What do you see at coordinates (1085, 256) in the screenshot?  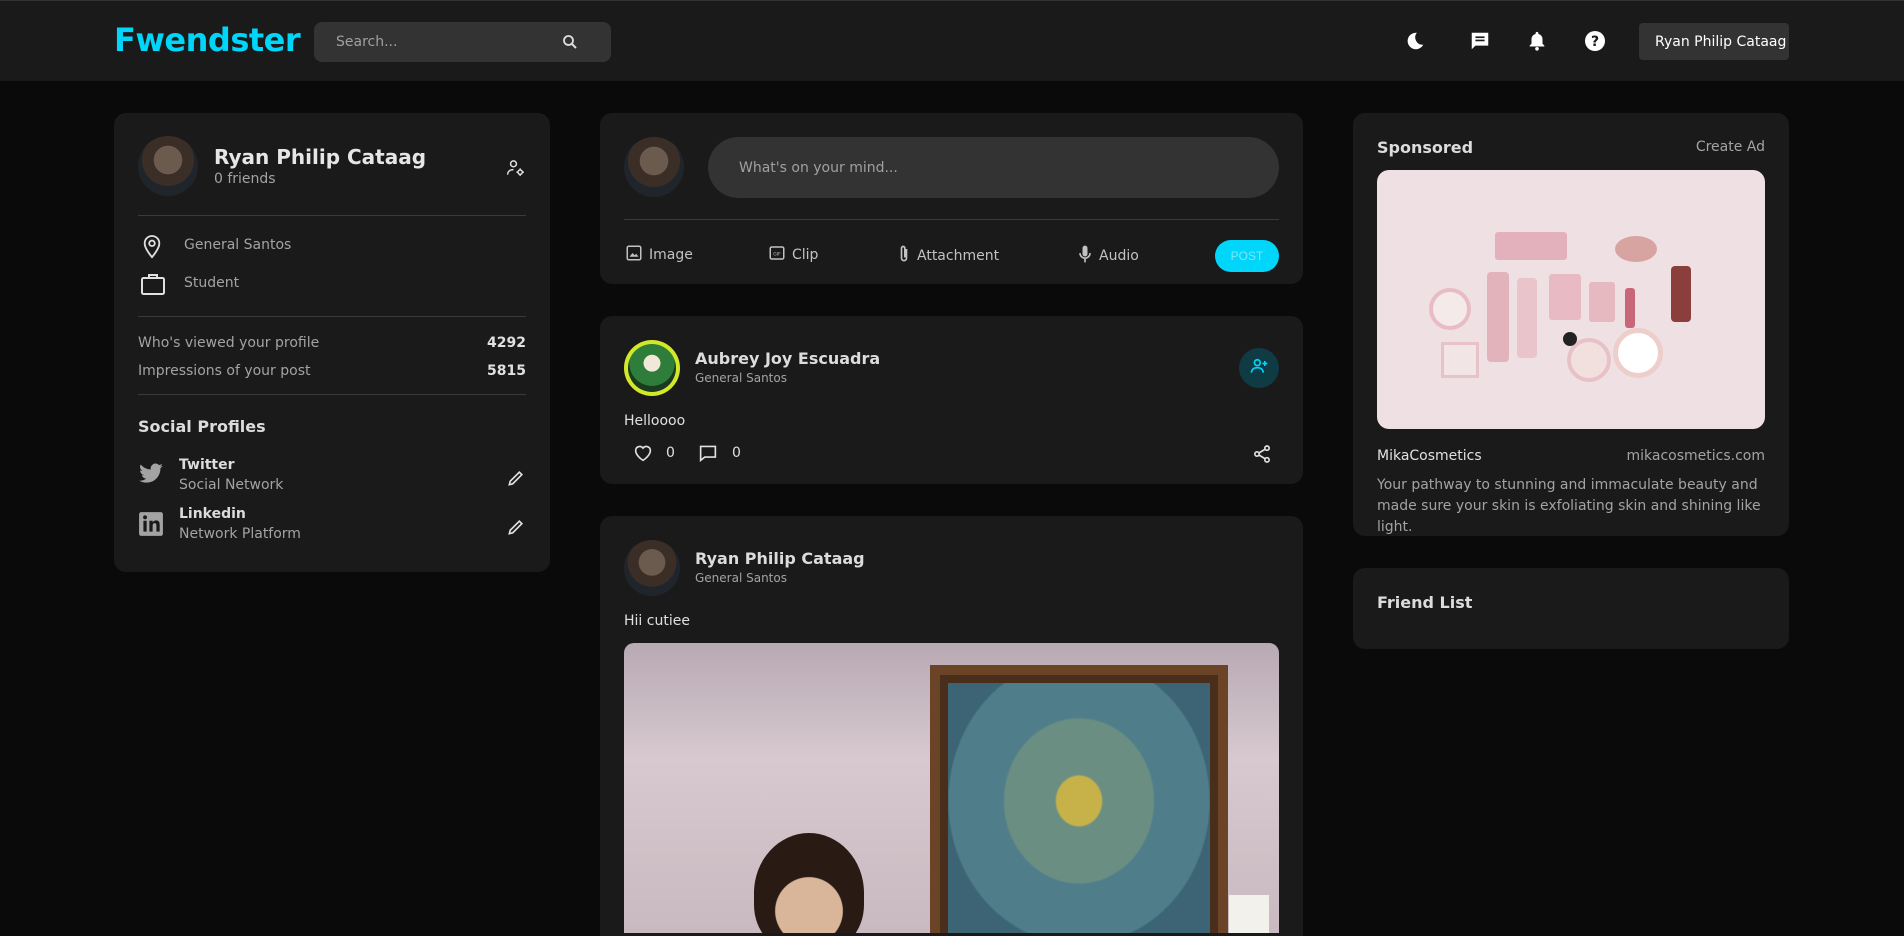 I see `microphone-icon` at bounding box center [1085, 256].